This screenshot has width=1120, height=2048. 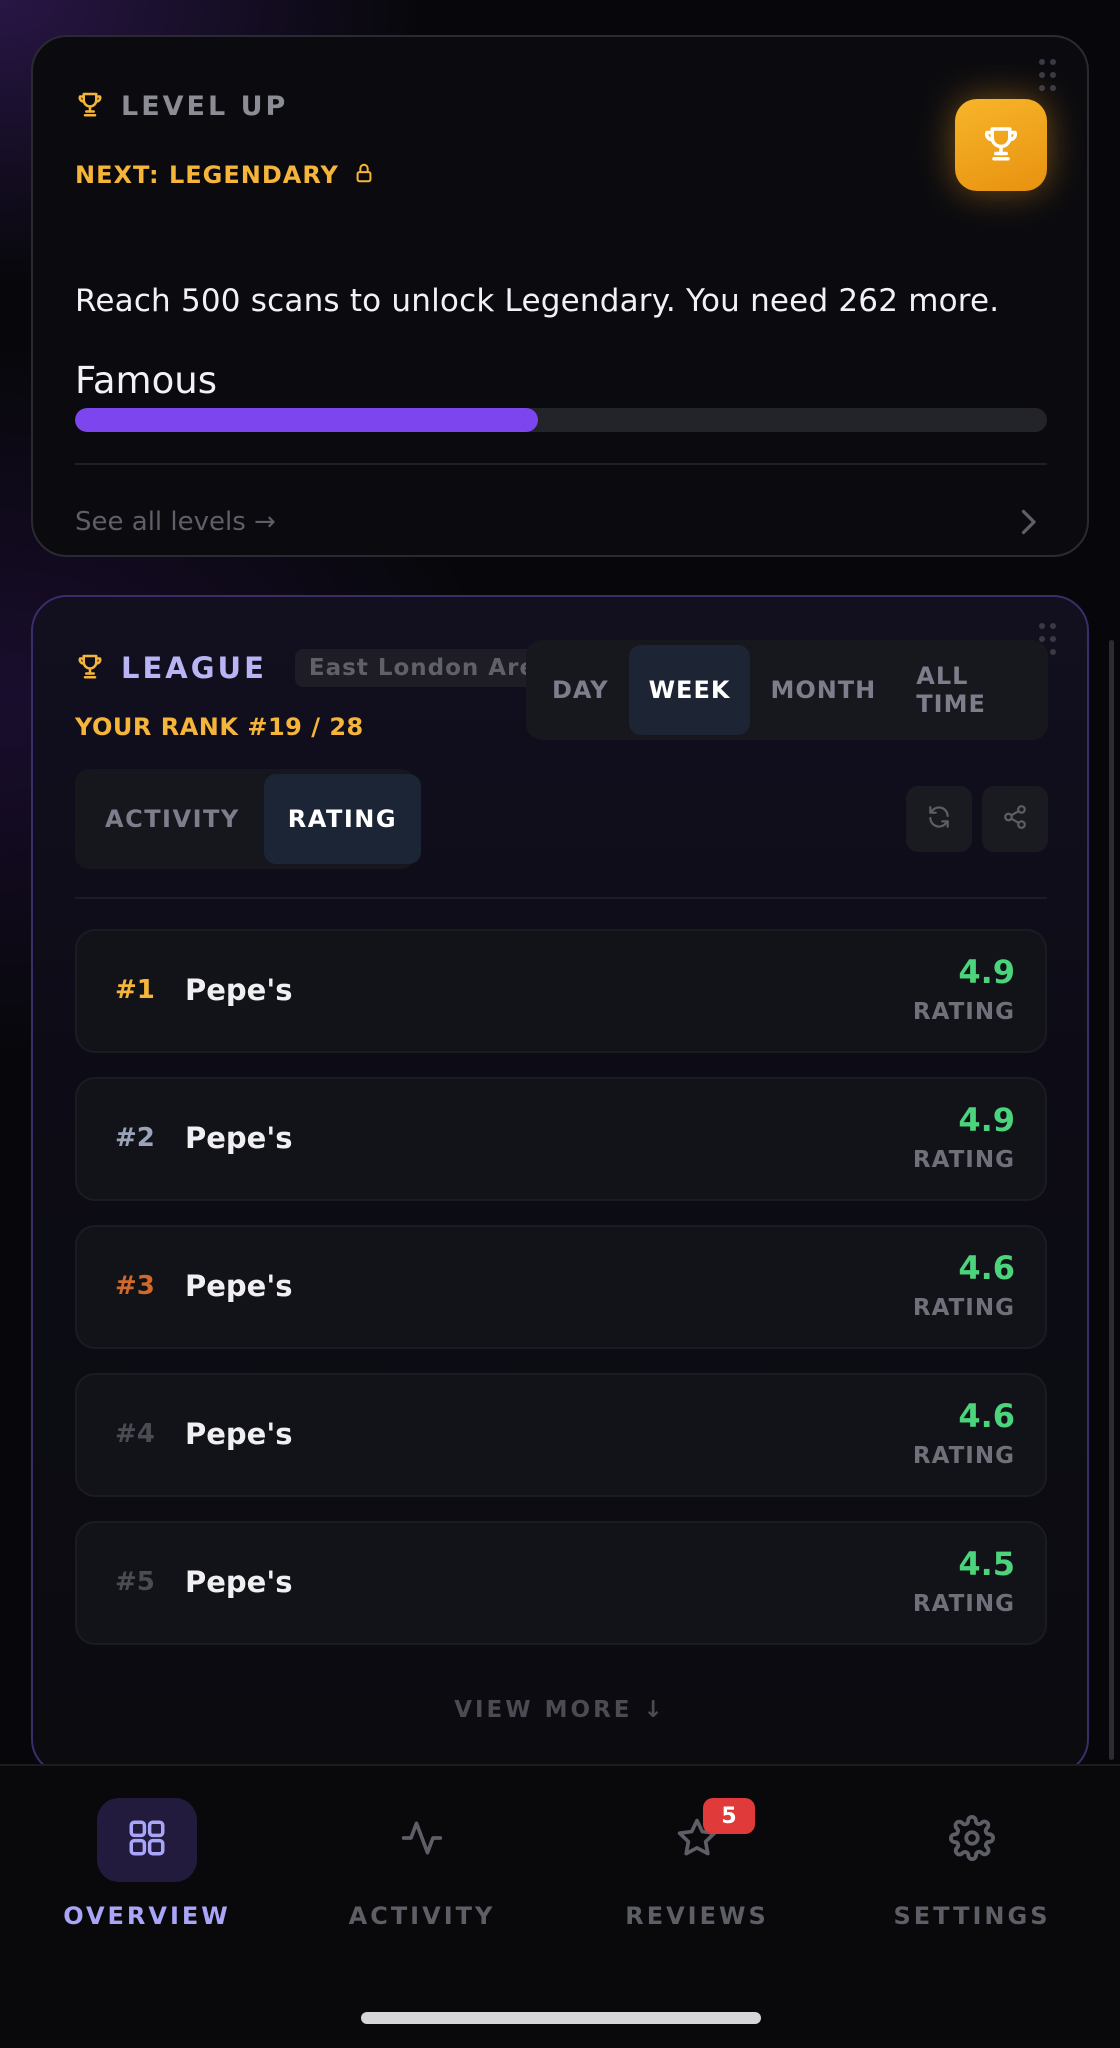 What do you see at coordinates (561, 1583) in the screenshot?
I see `leaderboard-row: #5 Pepe's 4.5 RATING` at bounding box center [561, 1583].